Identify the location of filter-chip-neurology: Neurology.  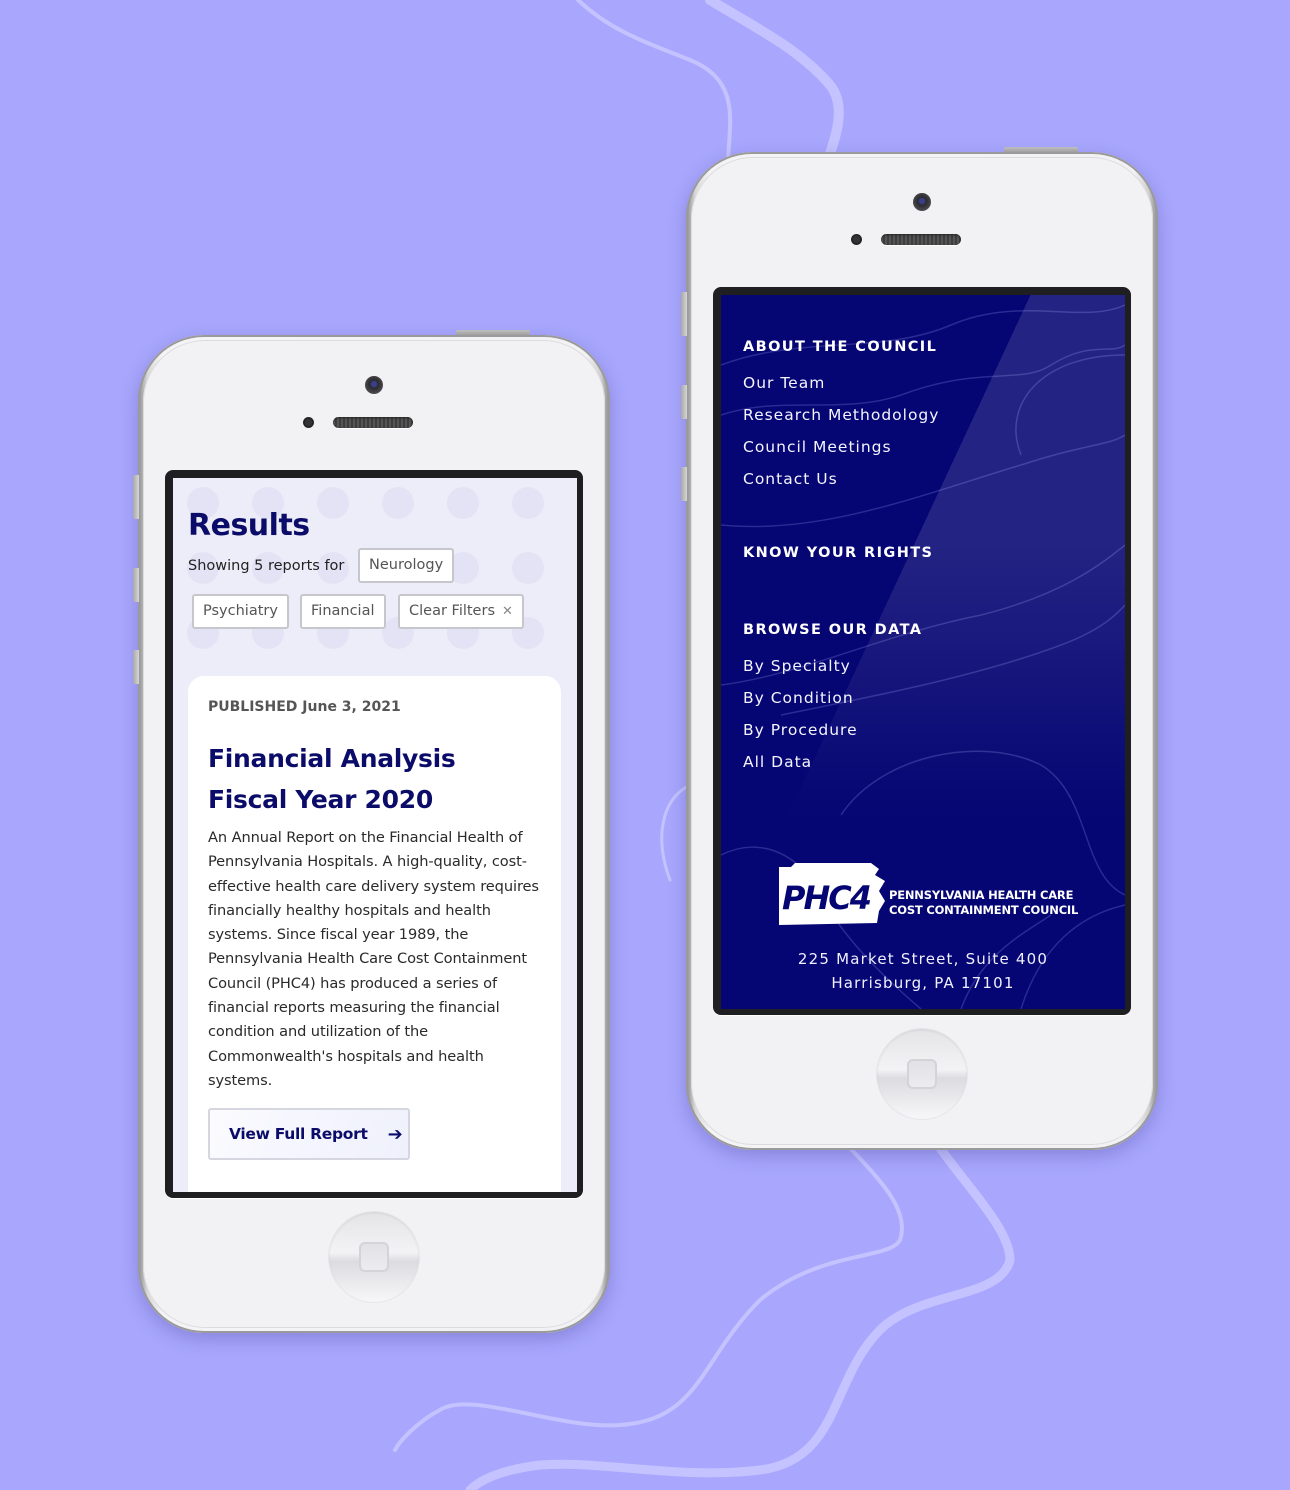
(406, 565).